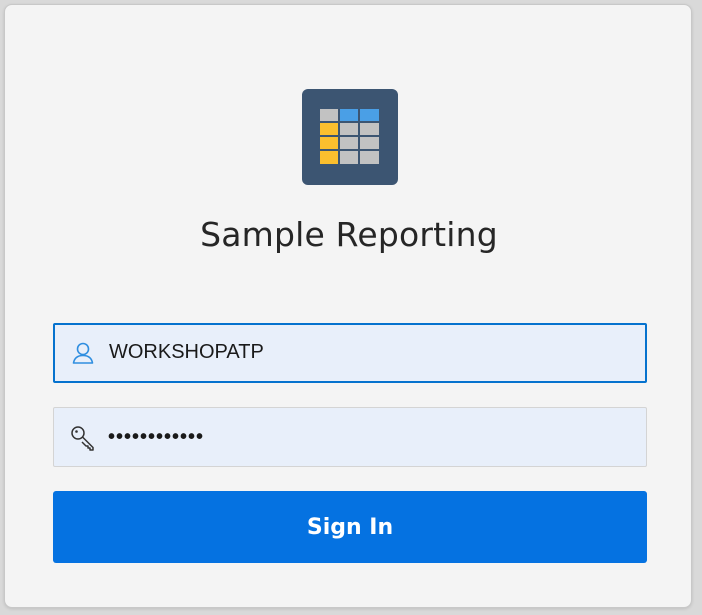  I want to click on key-icon, so click(82, 438).